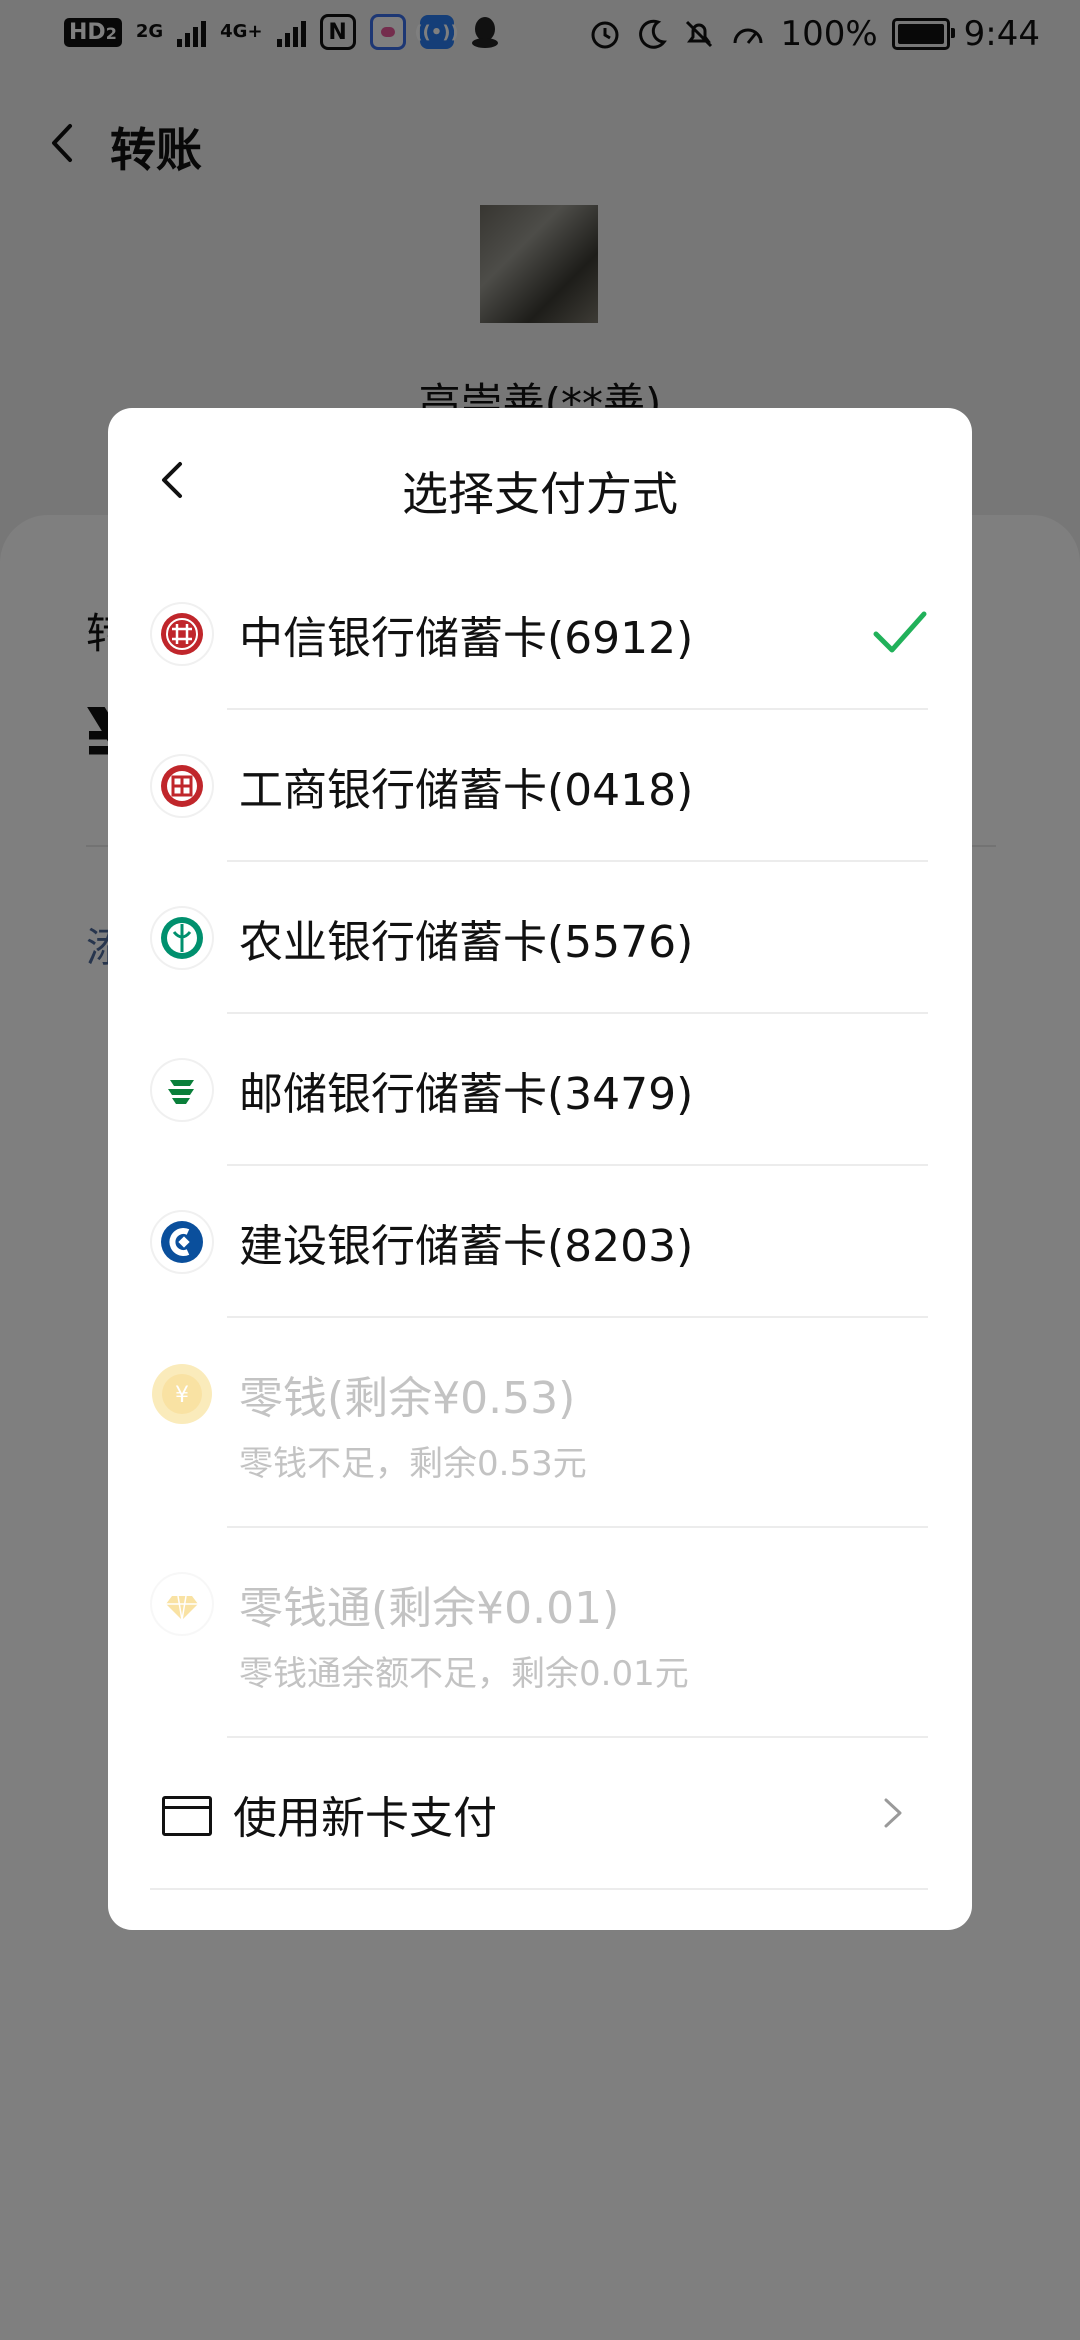  Describe the element at coordinates (466, 790) in the screenshot. I see `payment-method-label: 工商银行储蓄卡(0418)` at that location.